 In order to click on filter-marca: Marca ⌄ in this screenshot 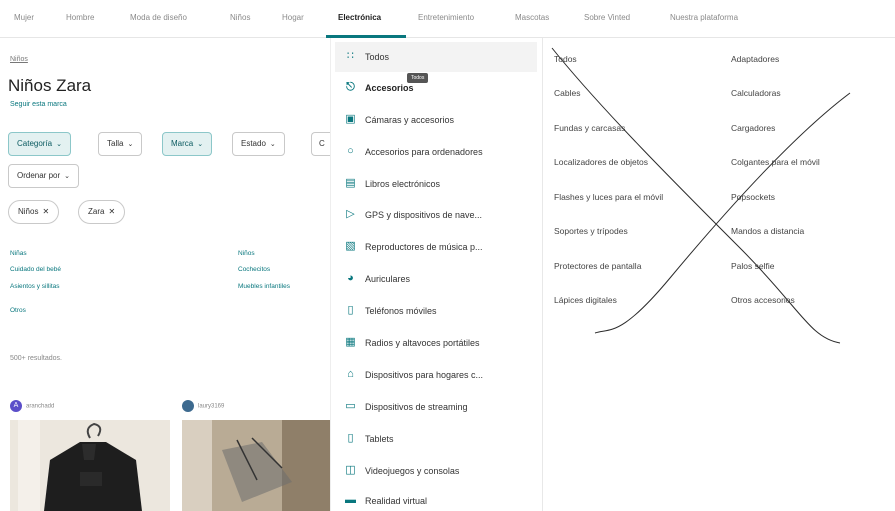, I will do `click(187, 144)`.